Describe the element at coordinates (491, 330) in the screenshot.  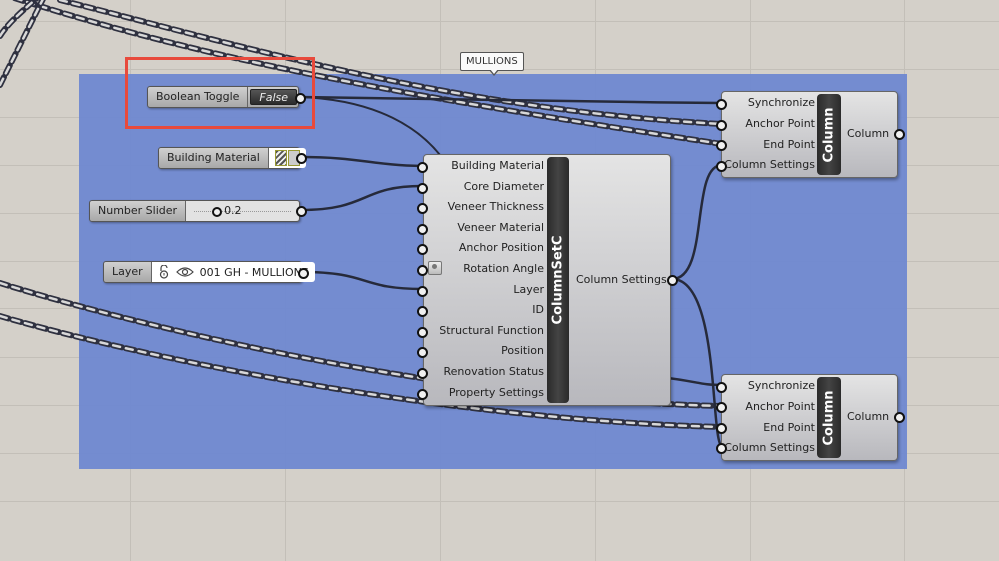
I see `input-label: Structural Function` at that location.